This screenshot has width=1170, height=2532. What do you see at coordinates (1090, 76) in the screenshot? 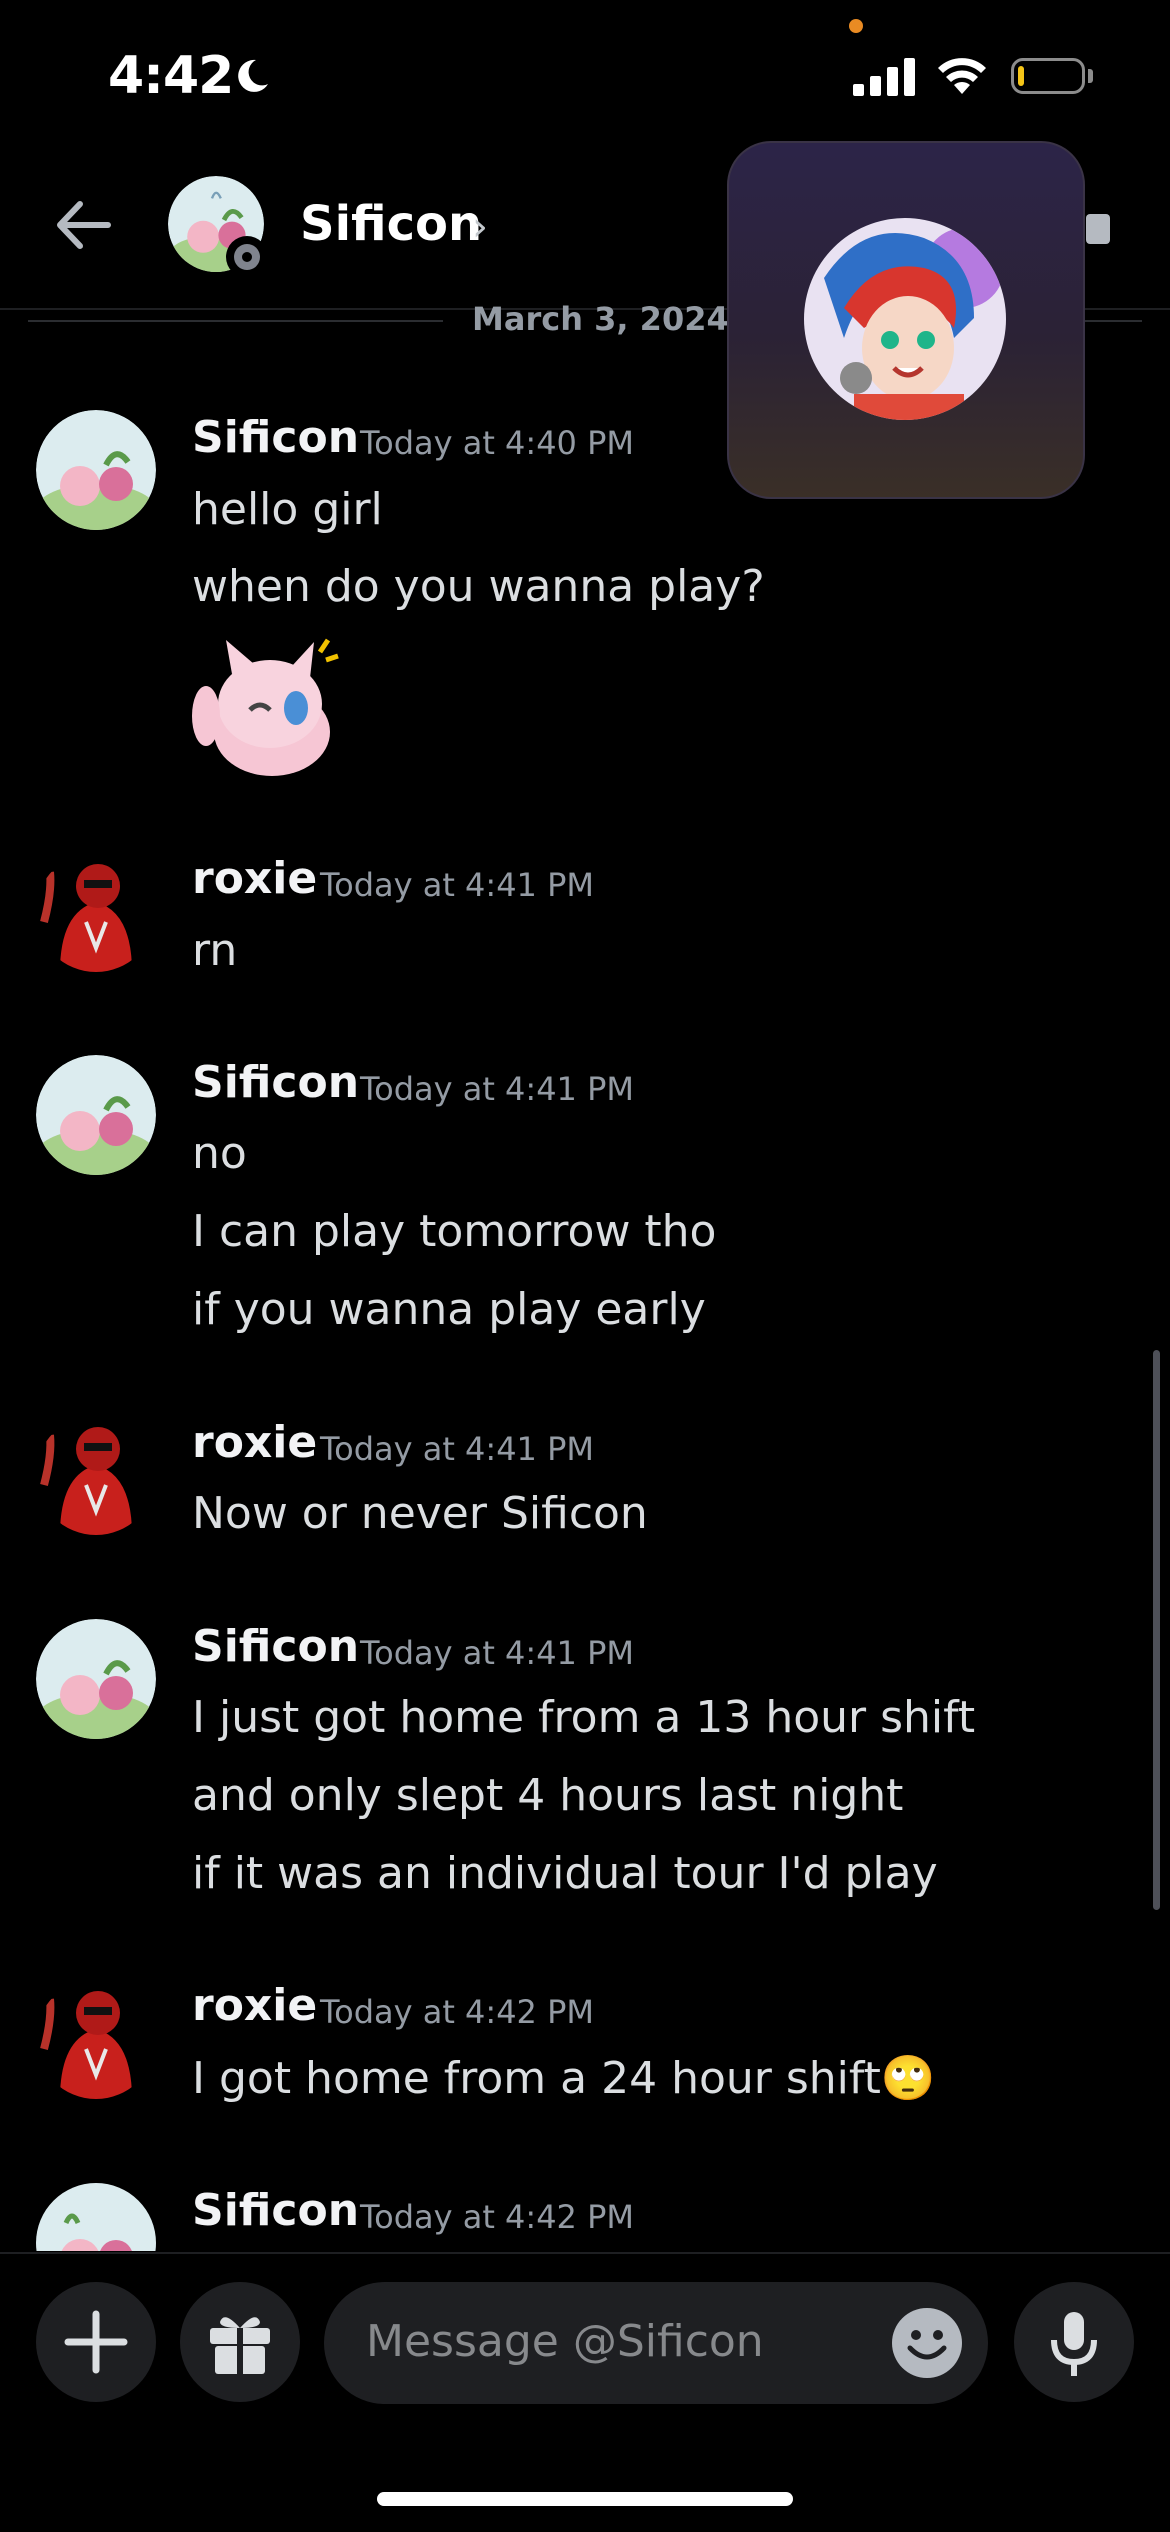
I see `battery-tip` at bounding box center [1090, 76].